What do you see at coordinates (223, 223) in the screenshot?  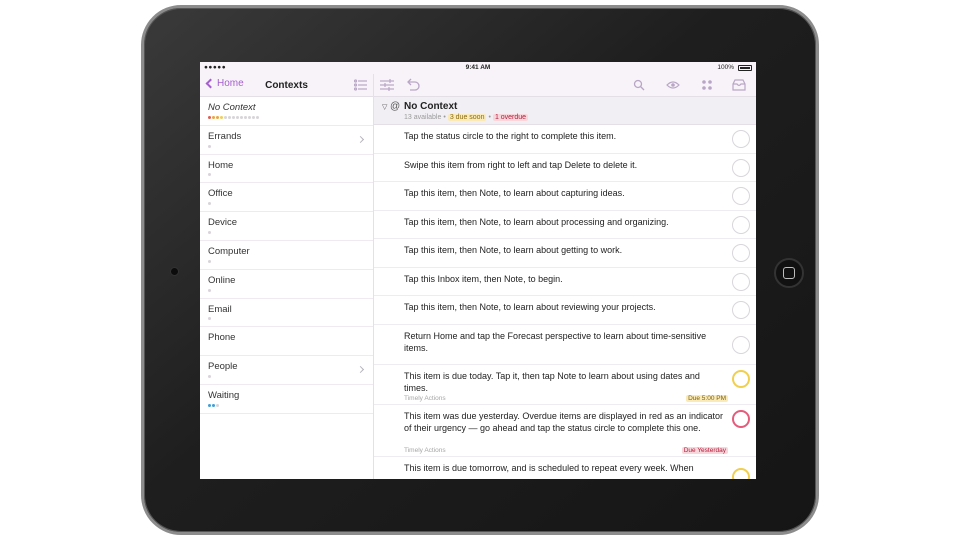 I see `sidebar-item-label: Device` at bounding box center [223, 223].